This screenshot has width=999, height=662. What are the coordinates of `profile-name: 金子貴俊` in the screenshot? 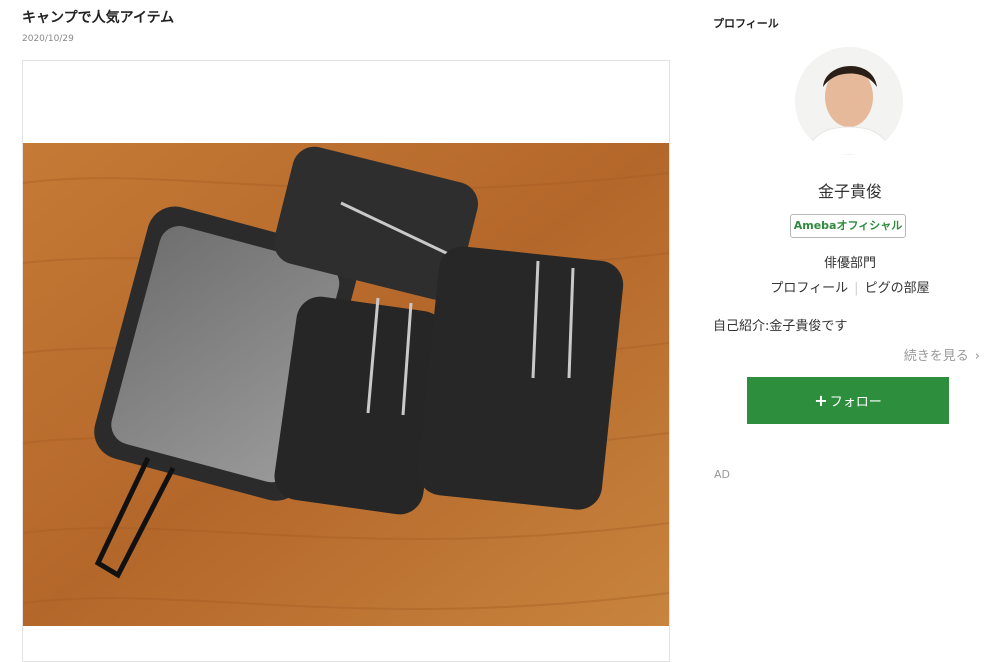 It's located at (850, 190).